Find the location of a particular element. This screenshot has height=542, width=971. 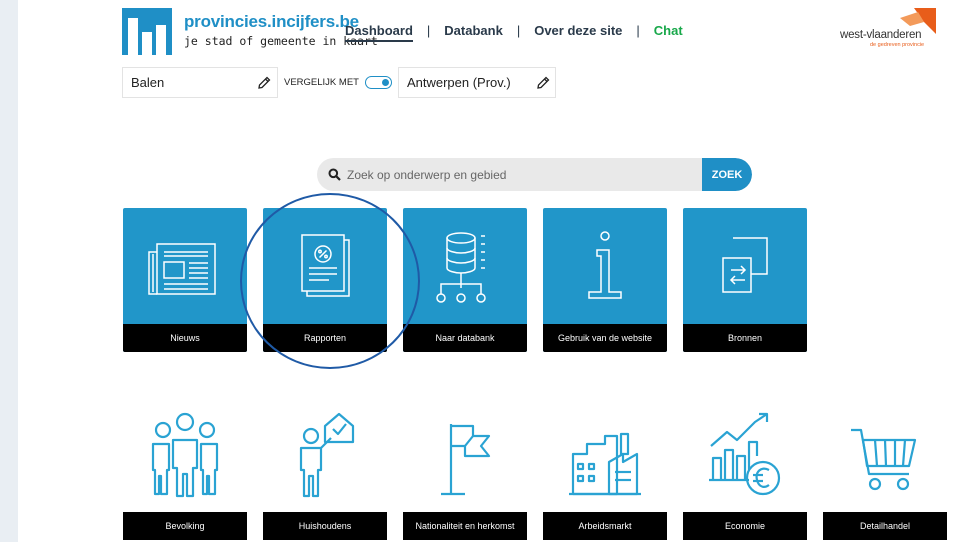

tile-bronnen: Bronnen is located at coordinates (745, 280).